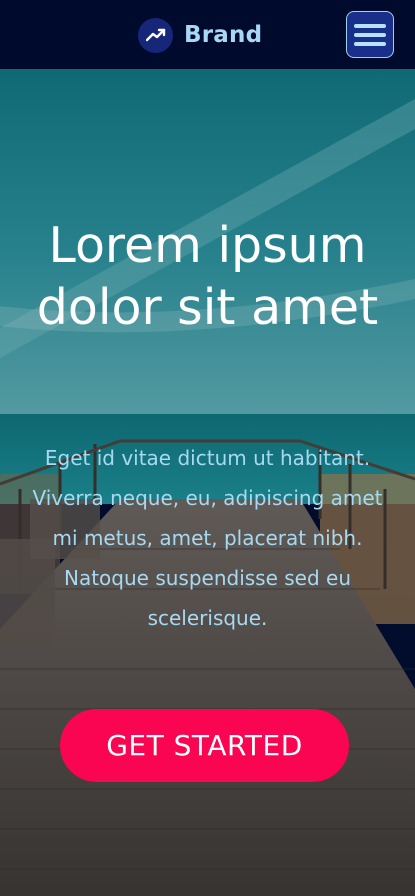  I want to click on hamburger-menu-icon, so click(370, 25).